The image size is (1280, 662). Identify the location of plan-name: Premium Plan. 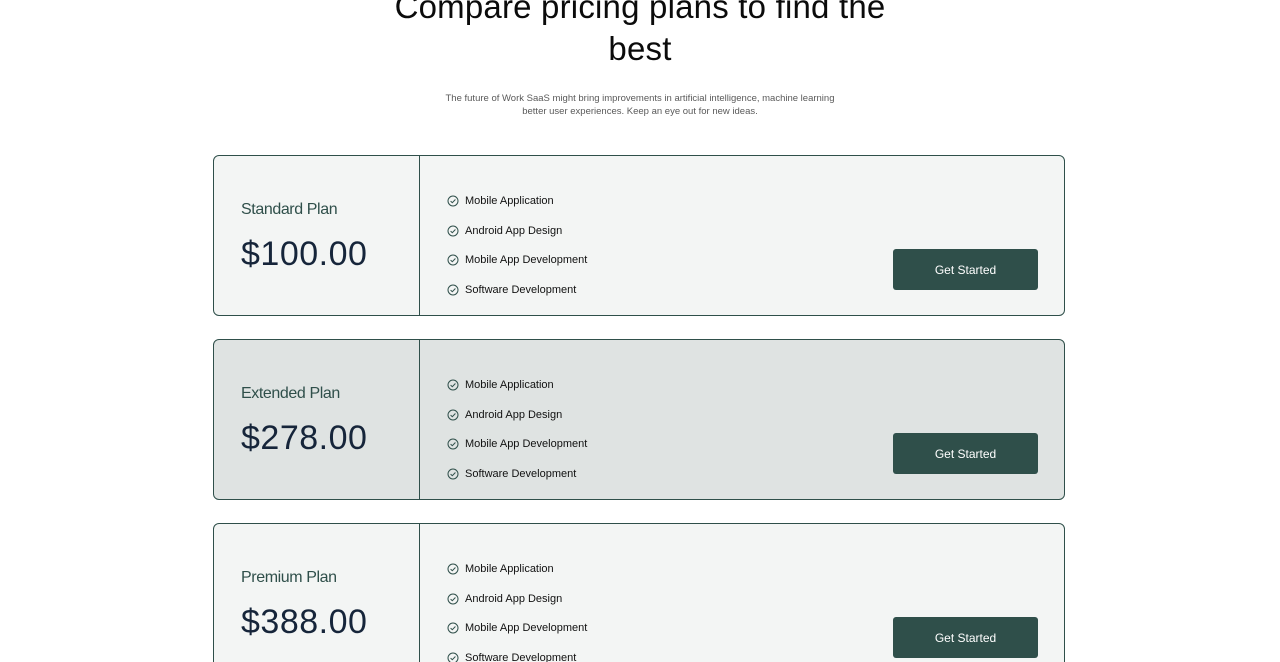
(289, 577).